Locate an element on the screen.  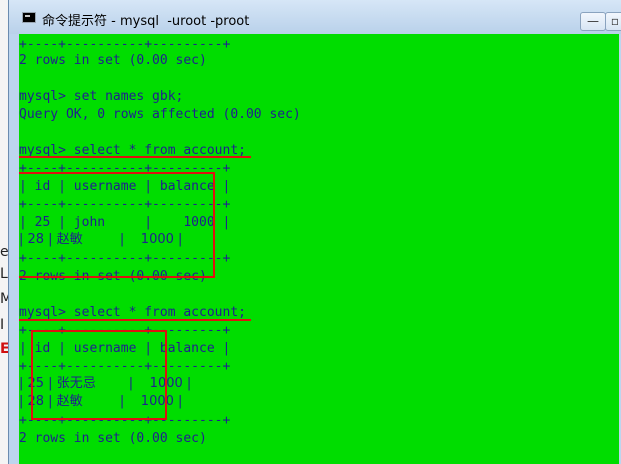
window-title: 命令提示符 - mysql -uroot -proot is located at coordinates (146, 21).